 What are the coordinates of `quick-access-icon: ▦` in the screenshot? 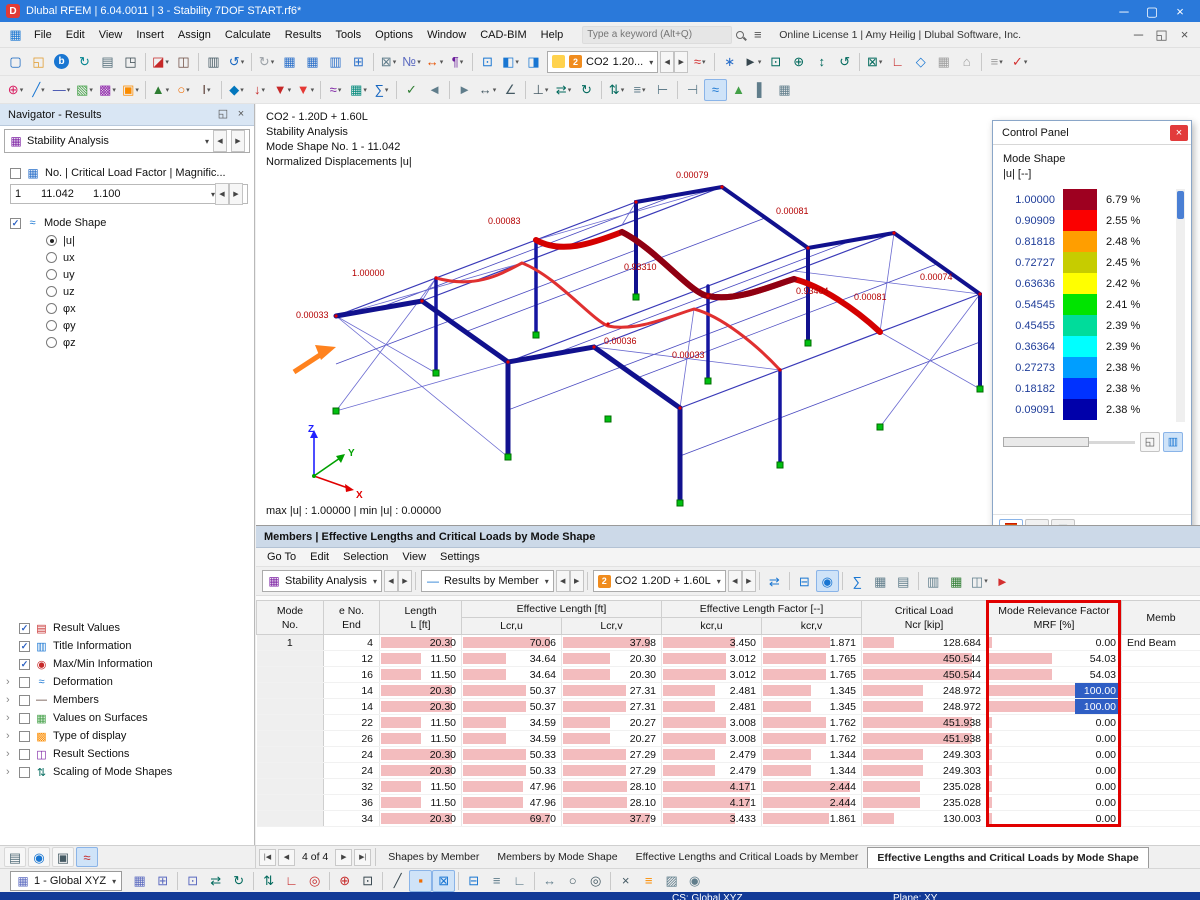 It's located at (15, 35).